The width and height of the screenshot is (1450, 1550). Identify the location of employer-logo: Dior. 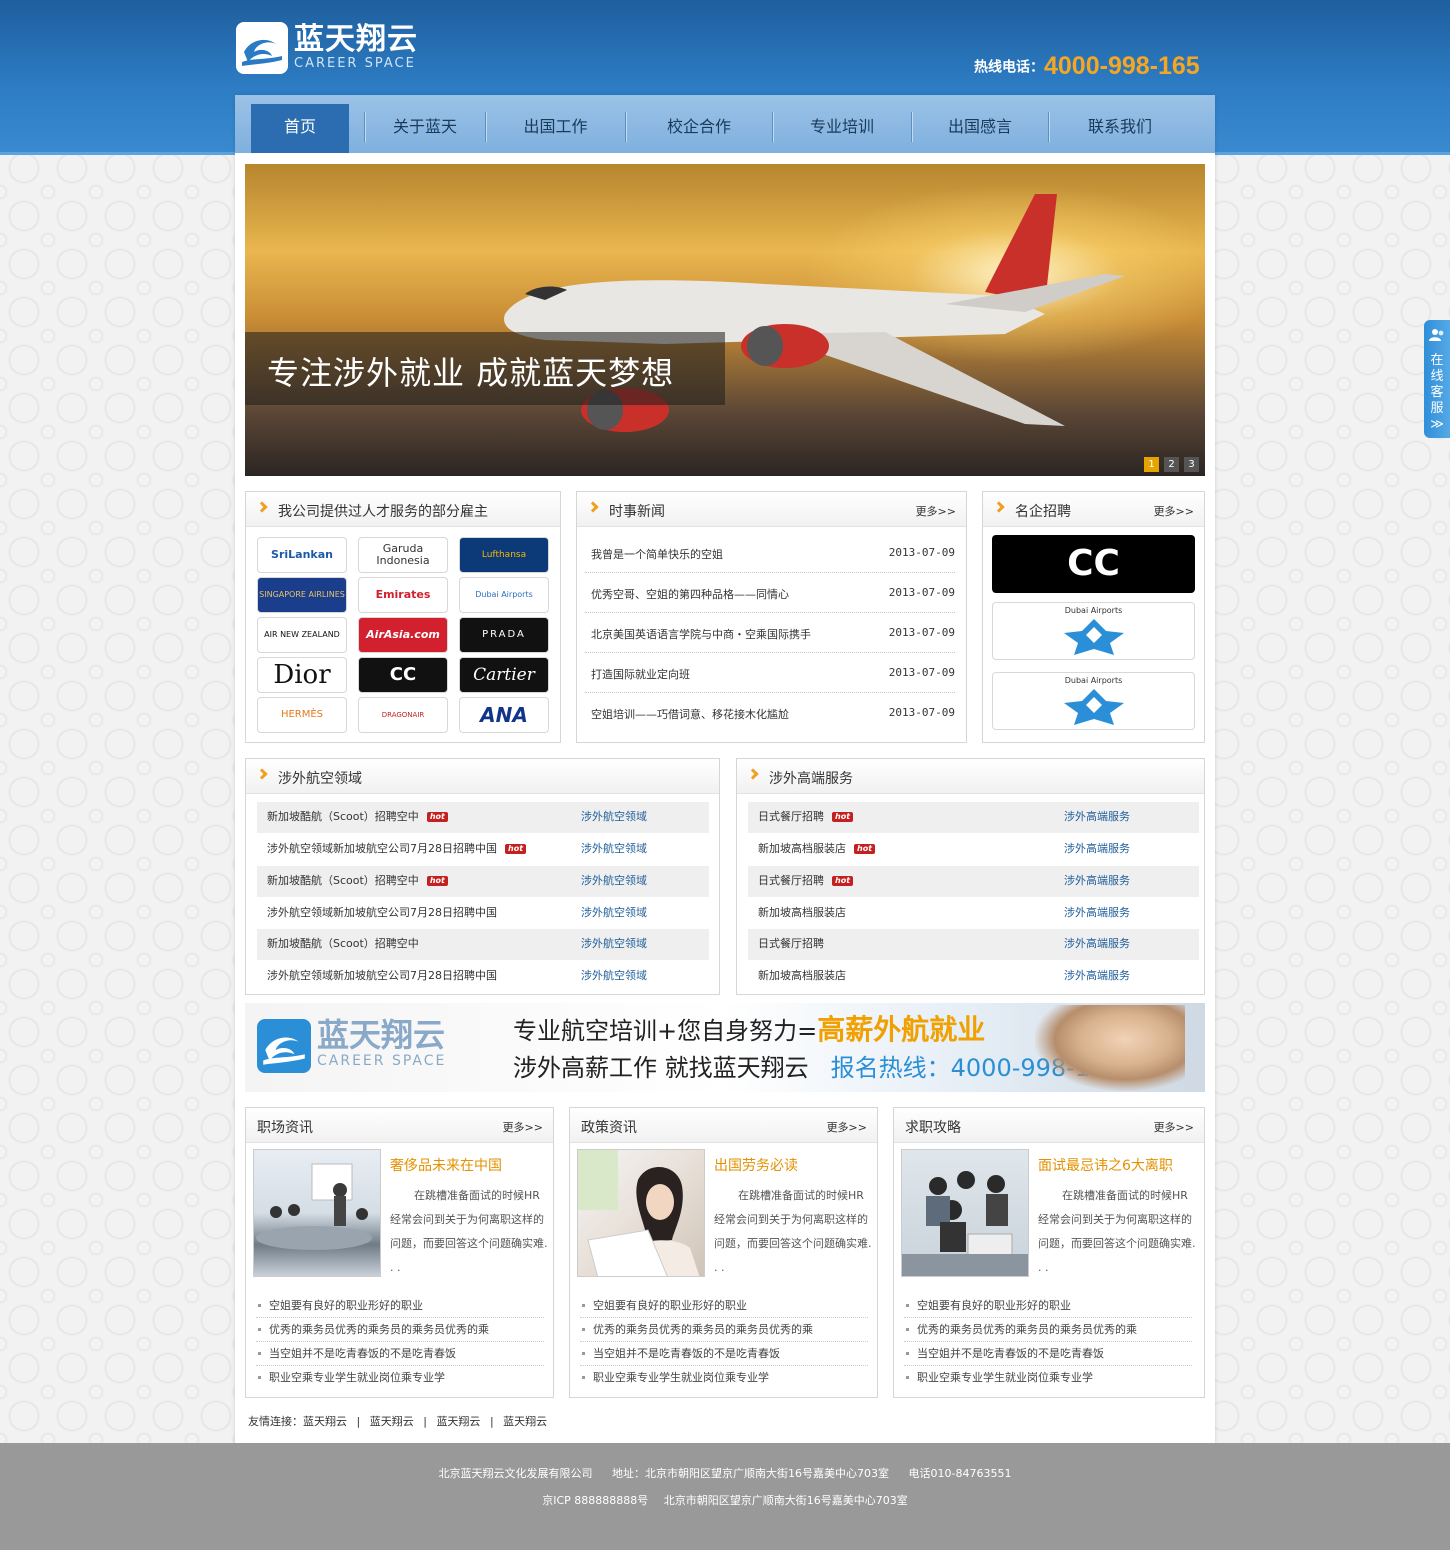
(302, 675).